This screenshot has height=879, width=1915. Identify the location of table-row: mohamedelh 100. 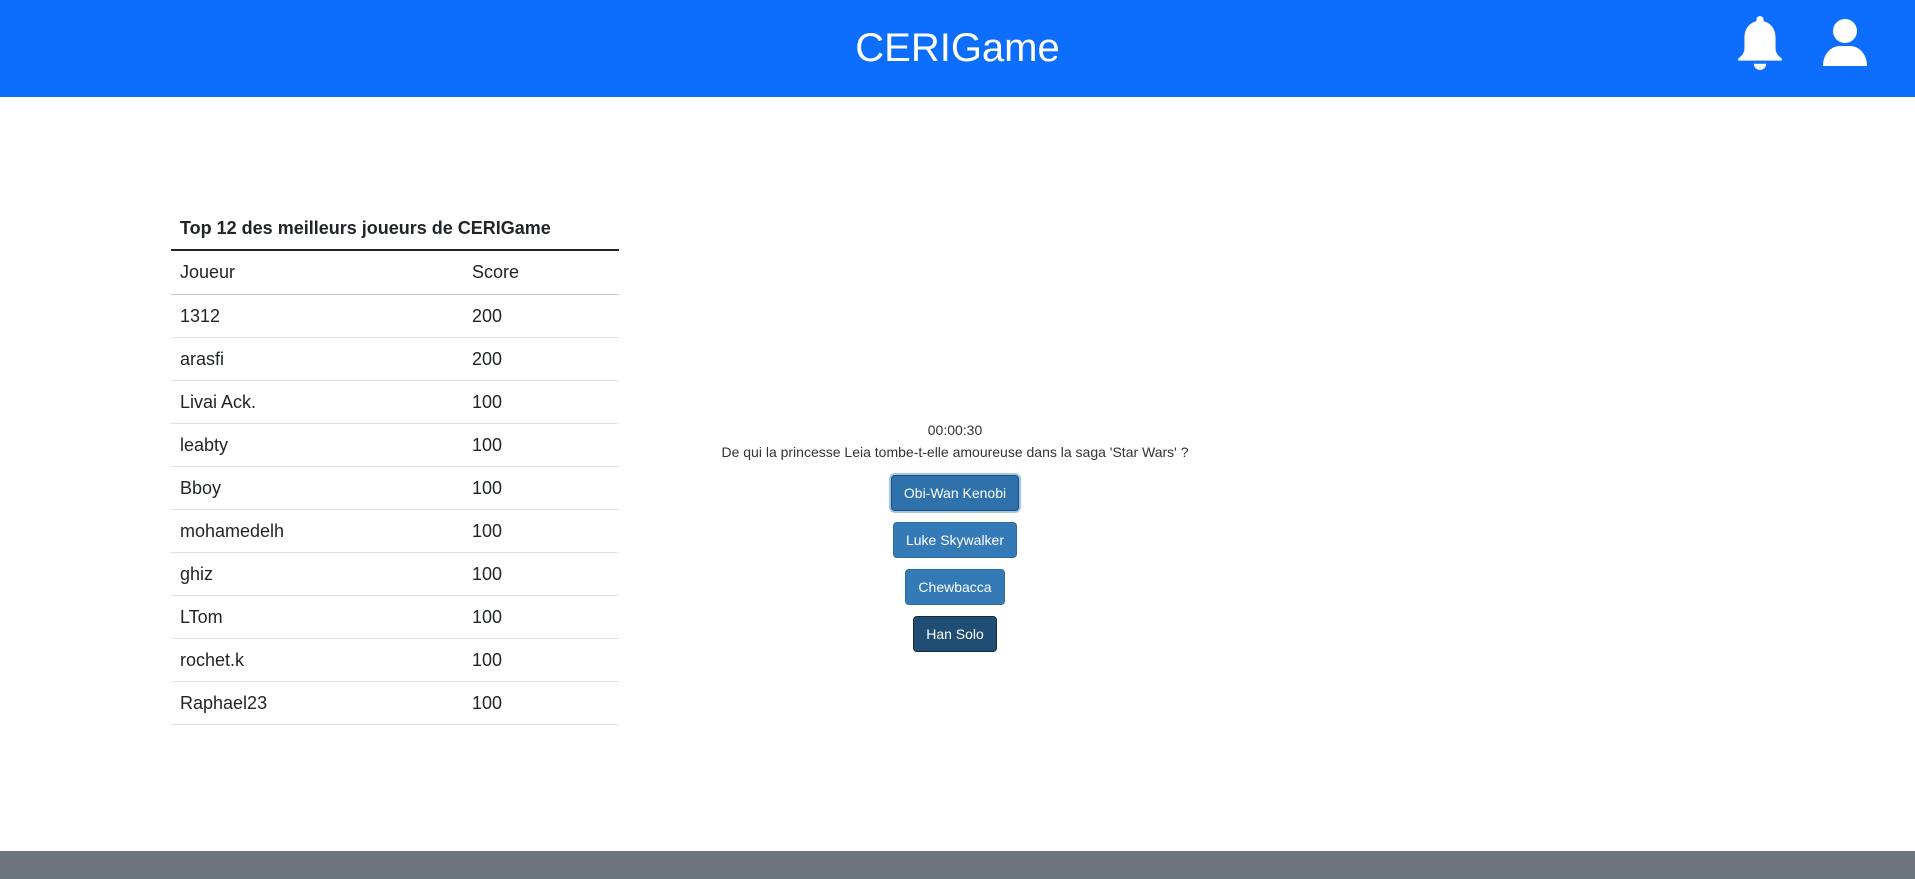
(395, 531).